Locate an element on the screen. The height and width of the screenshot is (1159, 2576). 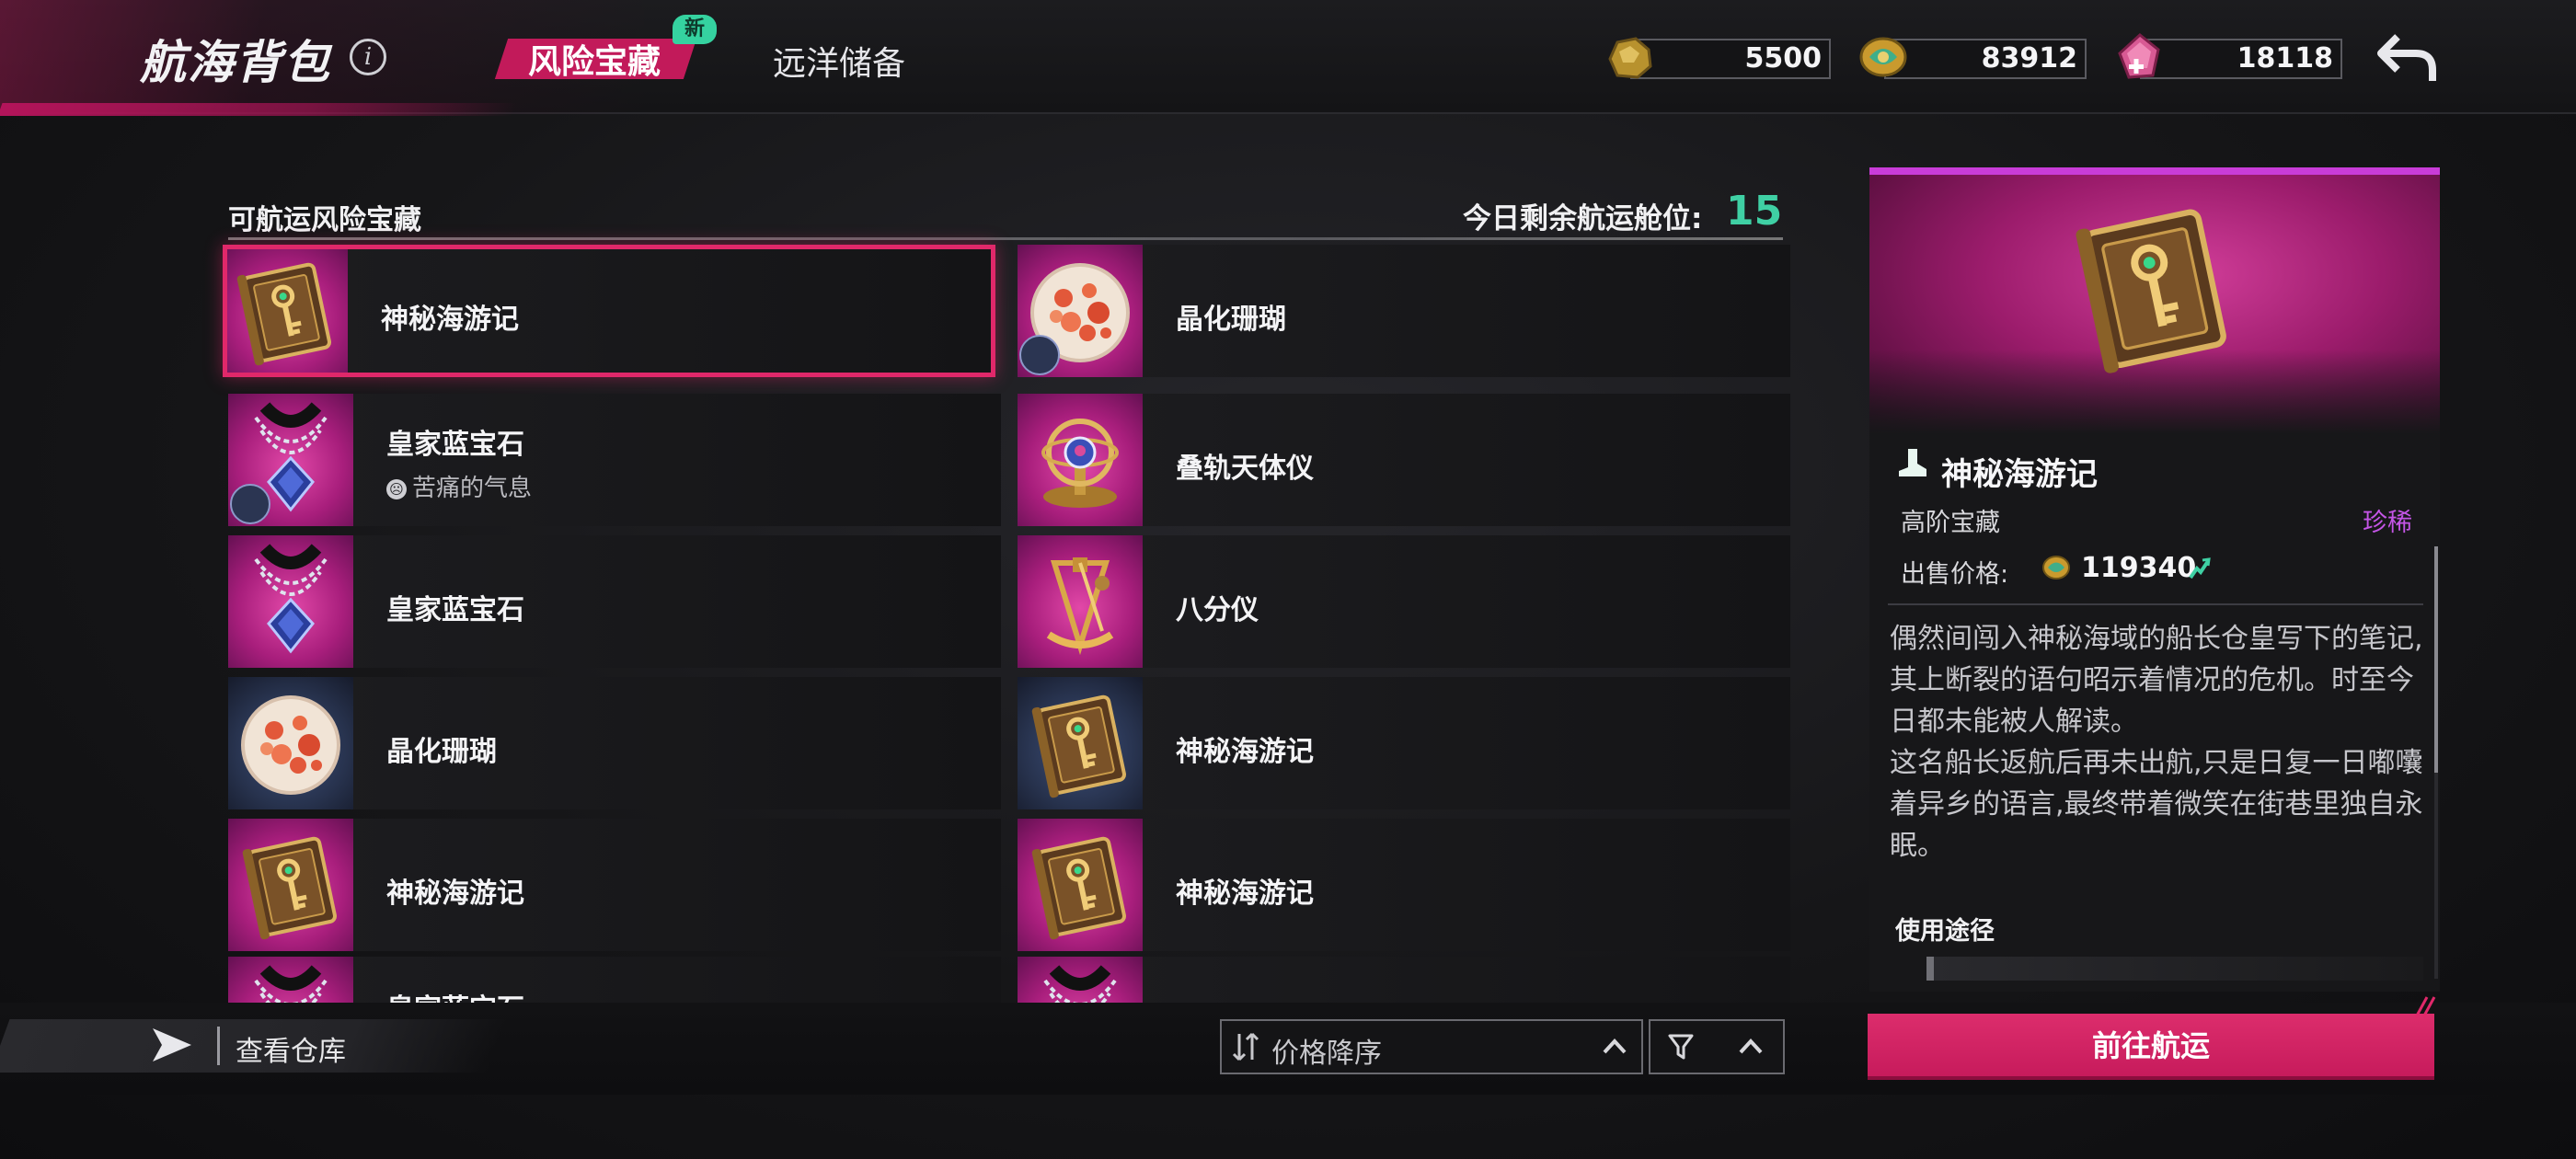
item-subtitle-text: 苦痛的气息 is located at coordinates (472, 488).